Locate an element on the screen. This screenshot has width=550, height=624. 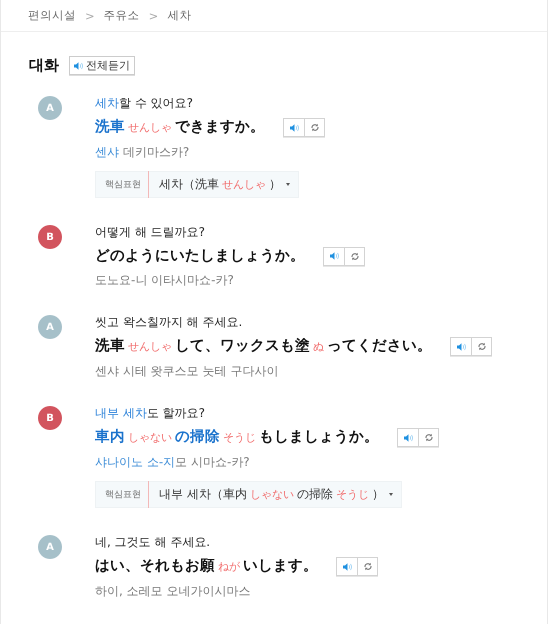
expression-dropdown: 세차（洗車 せんしゃ ） is located at coordinates (223, 184).